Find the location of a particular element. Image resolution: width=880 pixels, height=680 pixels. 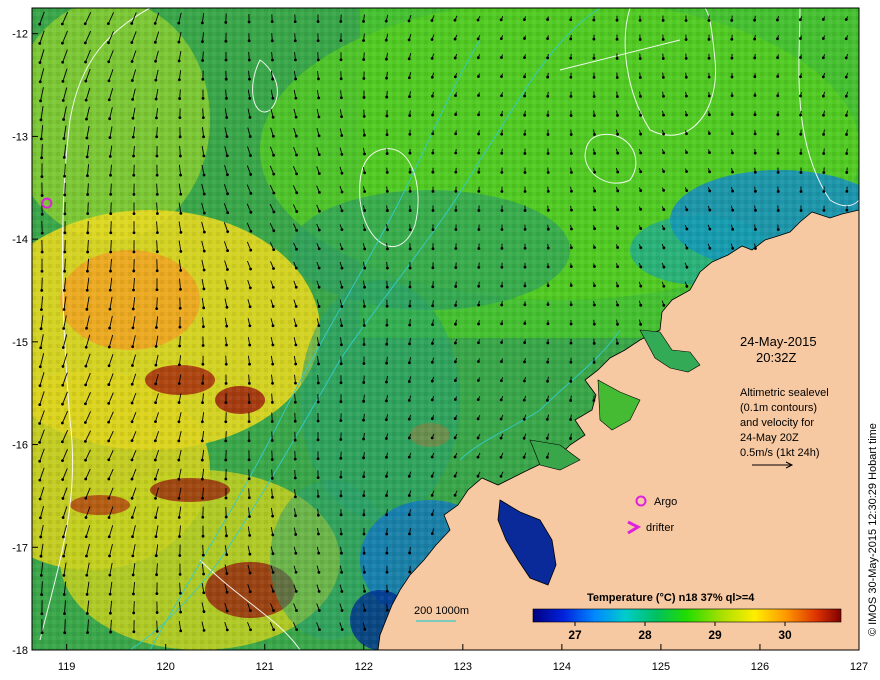

x-tick-label: 126 is located at coordinates (760, 667).